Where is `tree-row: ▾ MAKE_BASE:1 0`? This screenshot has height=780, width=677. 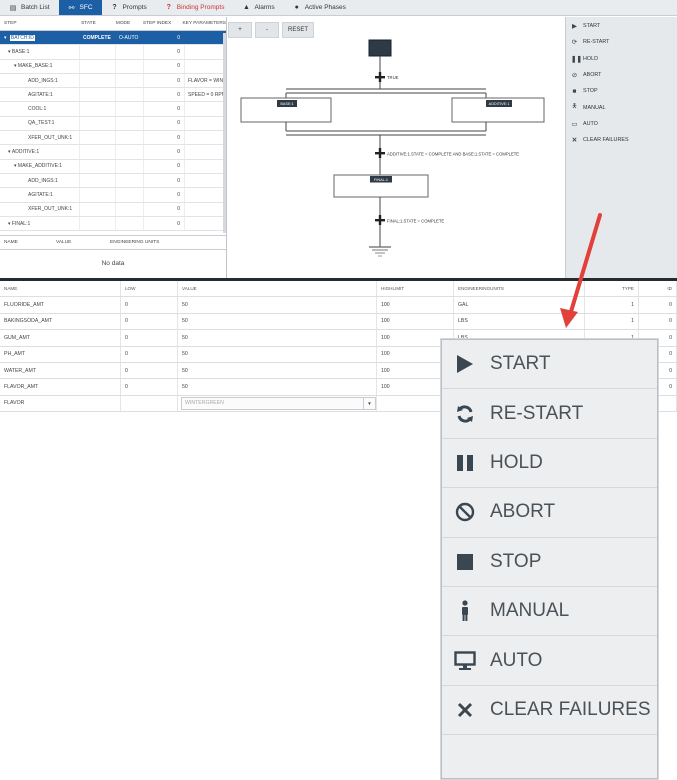 tree-row: ▾ MAKE_BASE:1 0 is located at coordinates (113, 66).